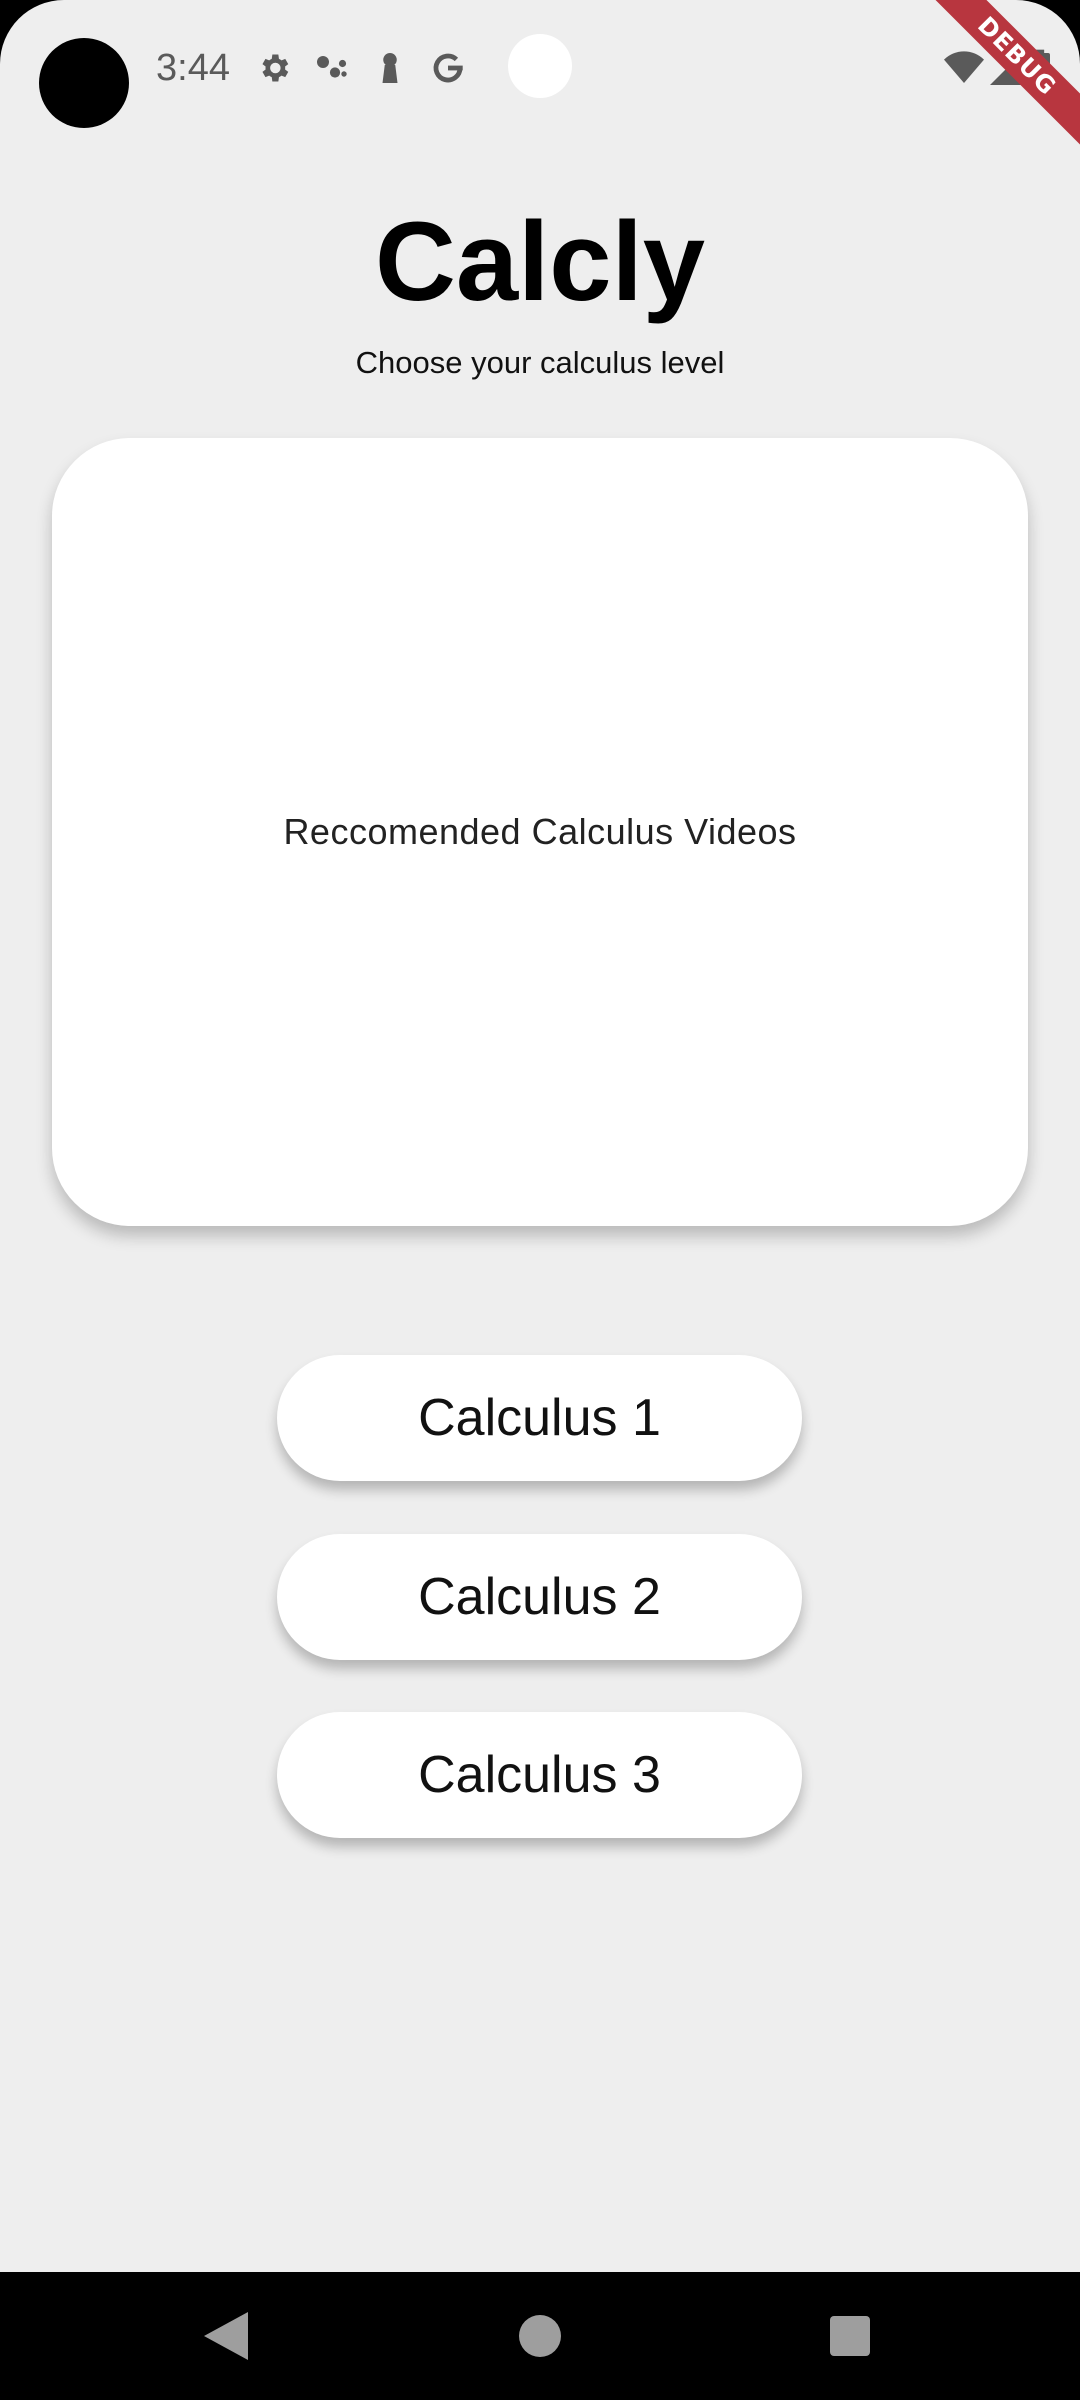 This screenshot has height=2400, width=1080. What do you see at coordinates (540, 362) in the screenshot?
I see `app-subtitle: Choose your calculus level` at bounding box center [540, 362].